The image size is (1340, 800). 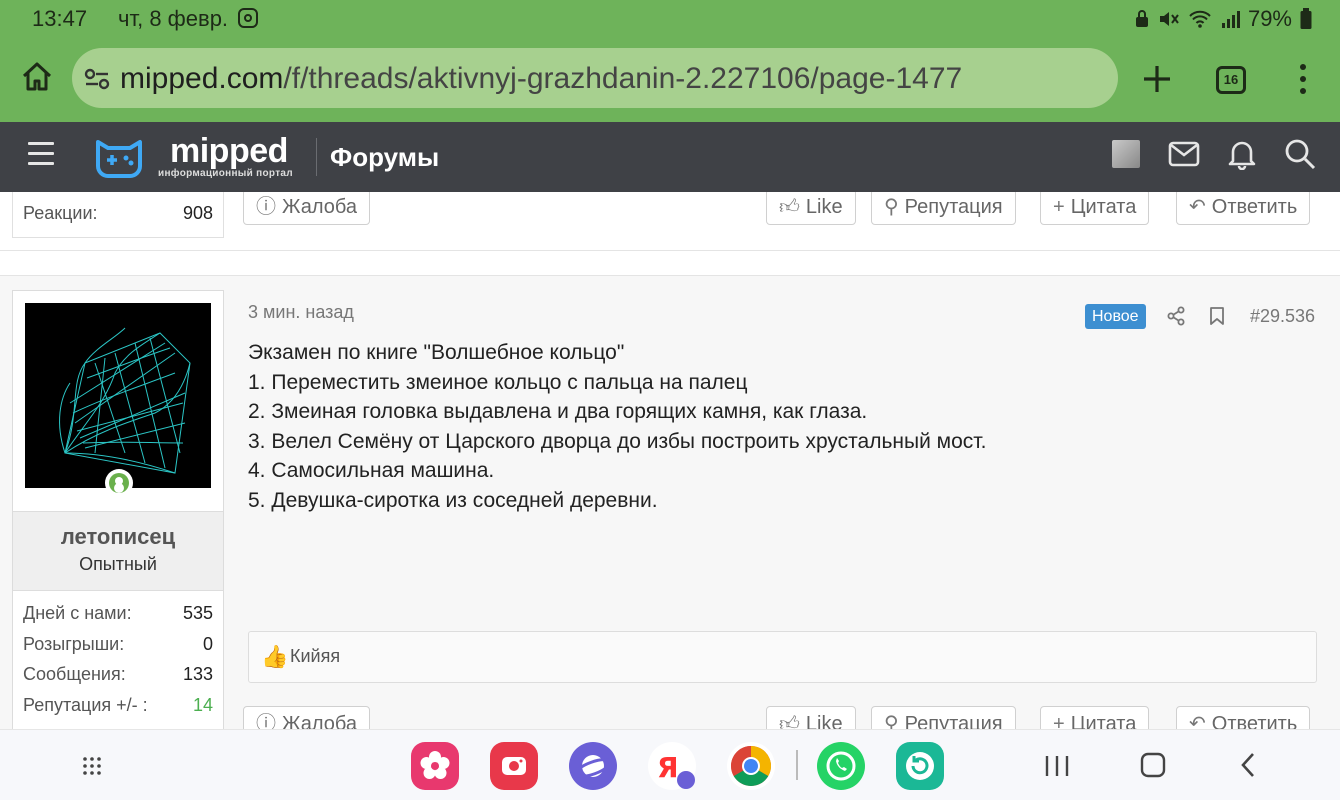 What do you see at coordinates (811, 717) in the screenshot?
I see `like-button: 👍︎ Like` at bounding box center [811, 717].